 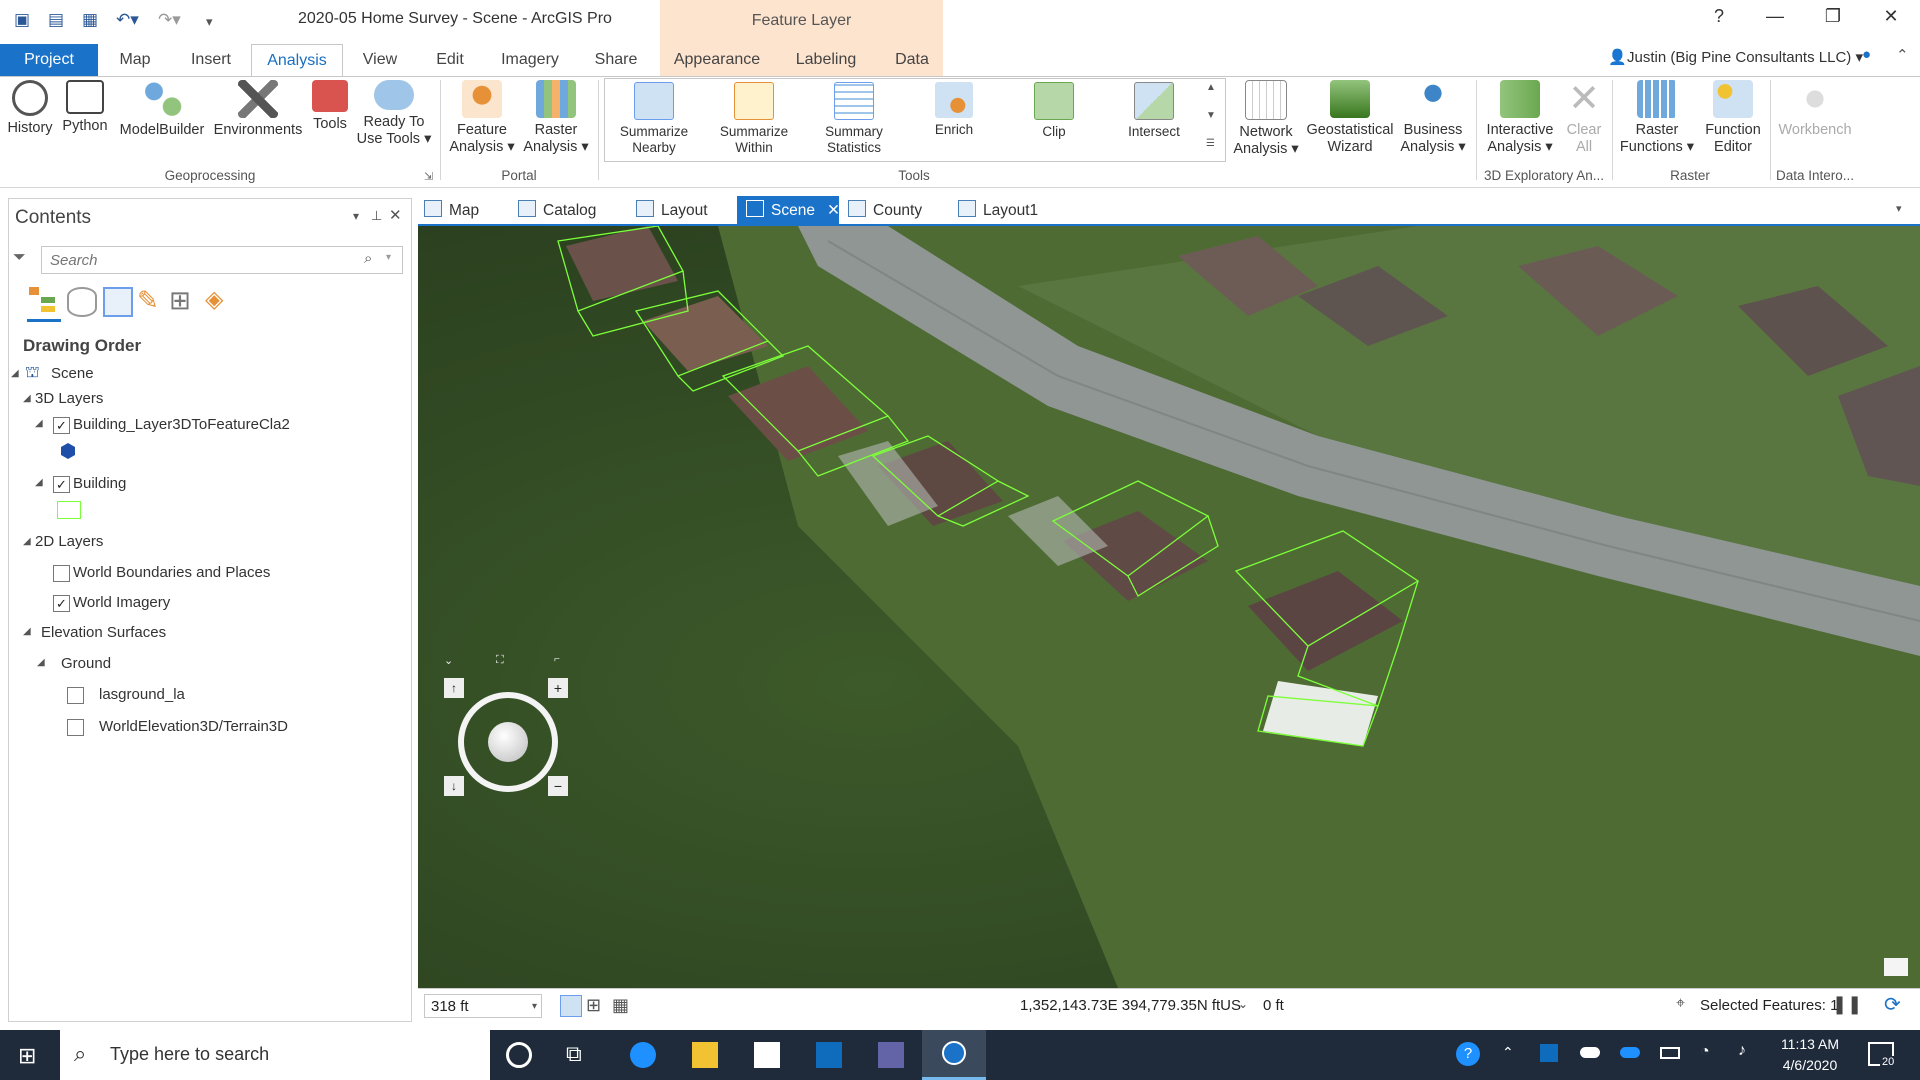 I want to click on surface-visibility-checkbox, so click(x=75, y=727).